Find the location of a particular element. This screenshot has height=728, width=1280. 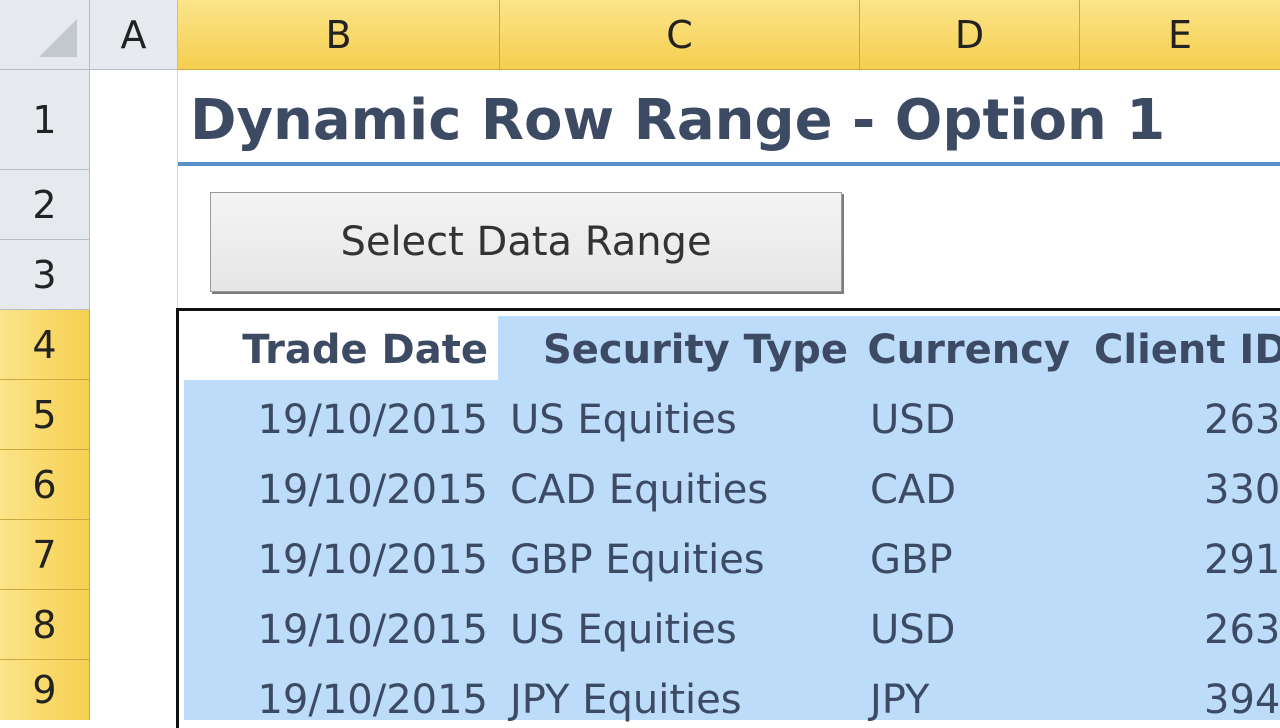

select-all-triangle-icon is located at coordinates (58, 38).